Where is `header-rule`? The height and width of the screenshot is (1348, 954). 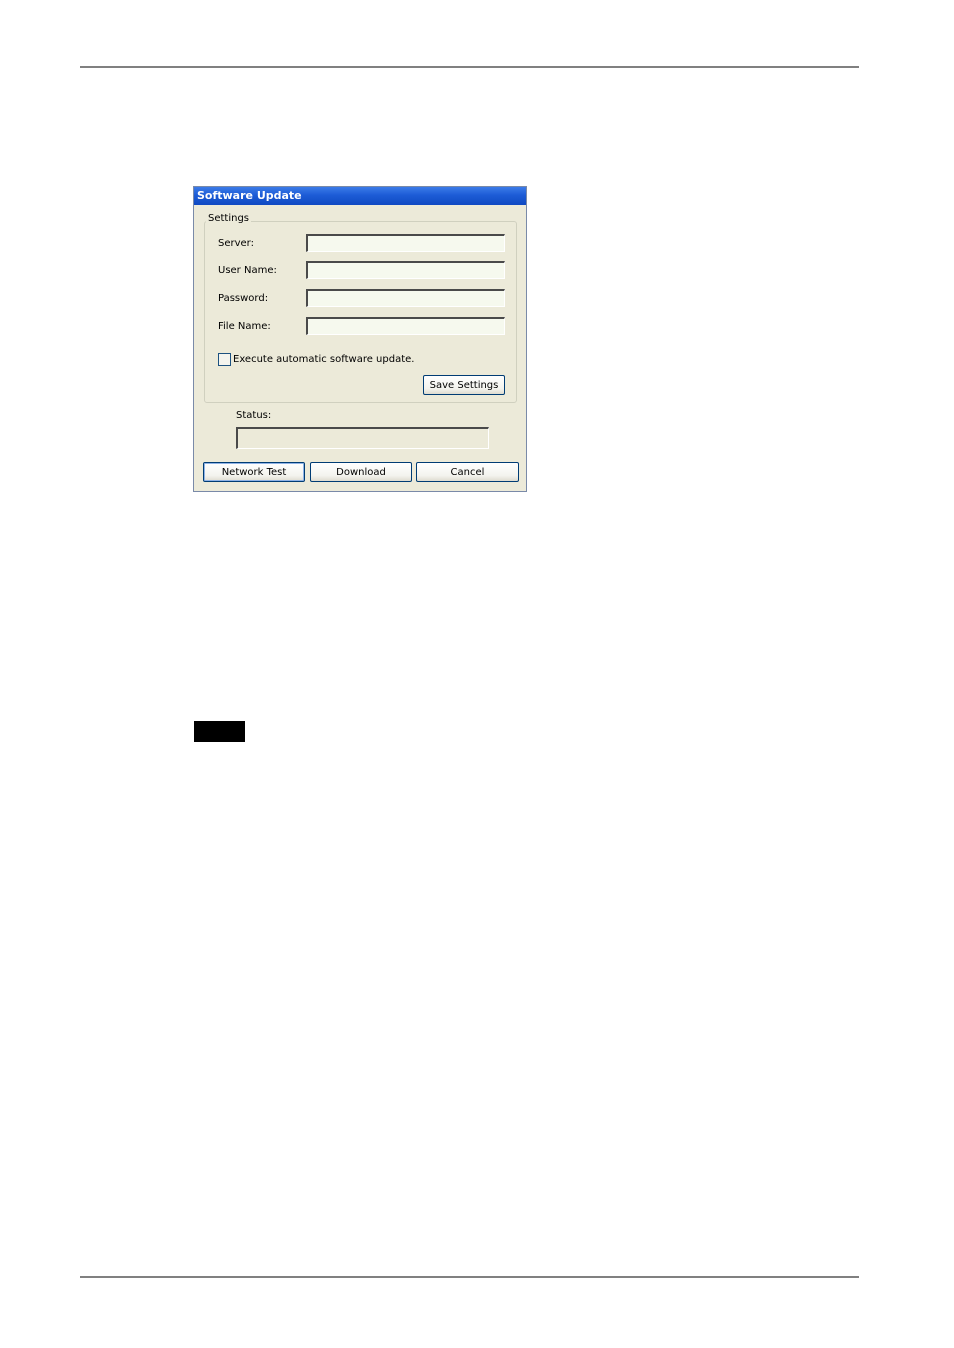
header-rule is located at coordinates (469, 67).